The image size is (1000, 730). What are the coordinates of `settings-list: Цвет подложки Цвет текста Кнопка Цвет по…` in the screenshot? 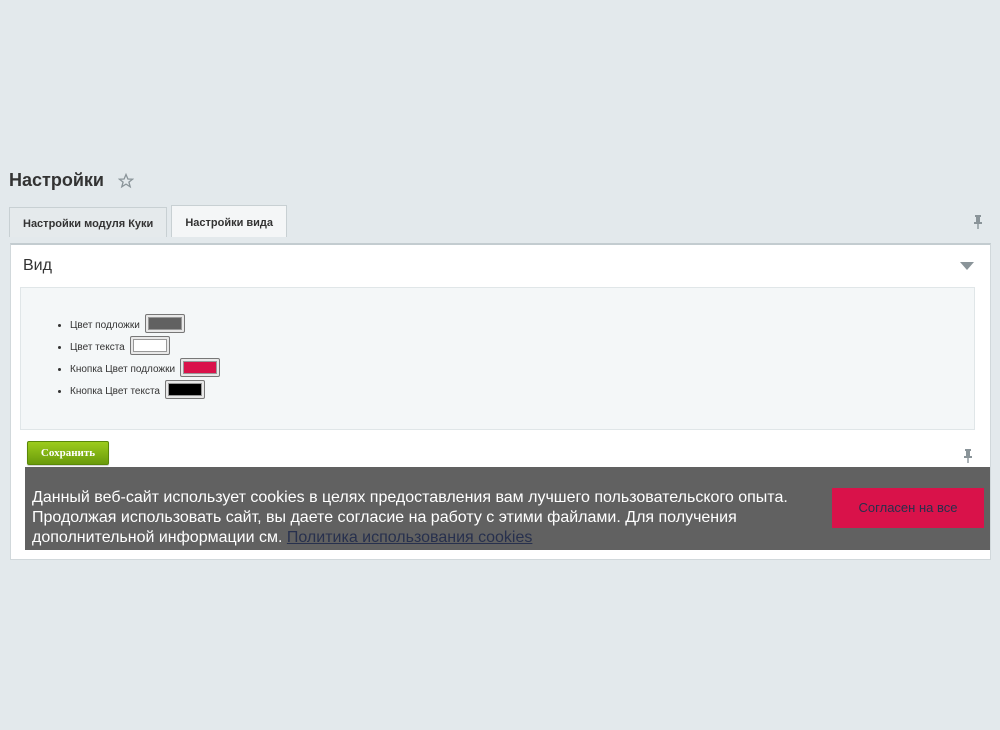 It's located at (145, 358).